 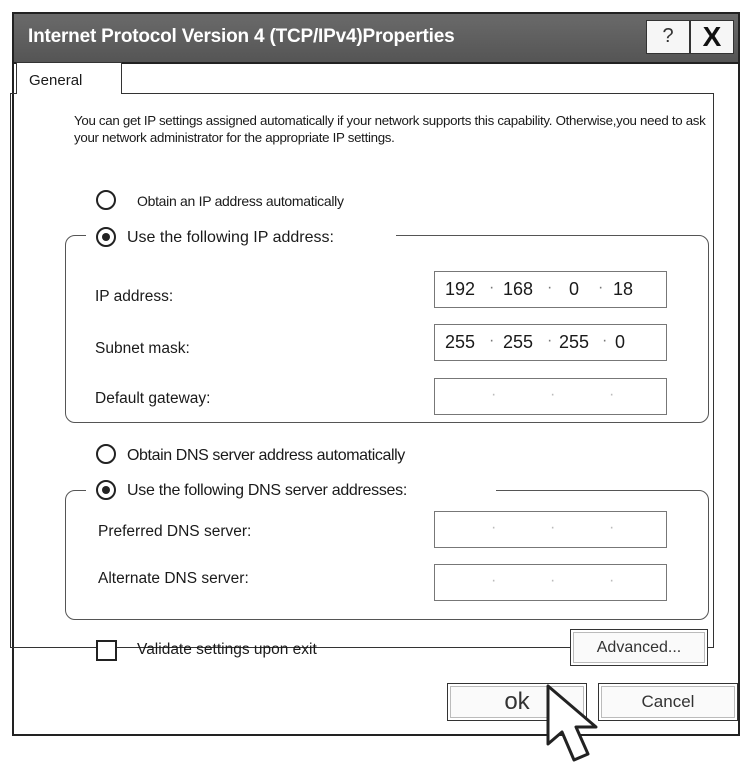 I want to click on obtain-dns-auto-radio, so click(x=106, y=454).